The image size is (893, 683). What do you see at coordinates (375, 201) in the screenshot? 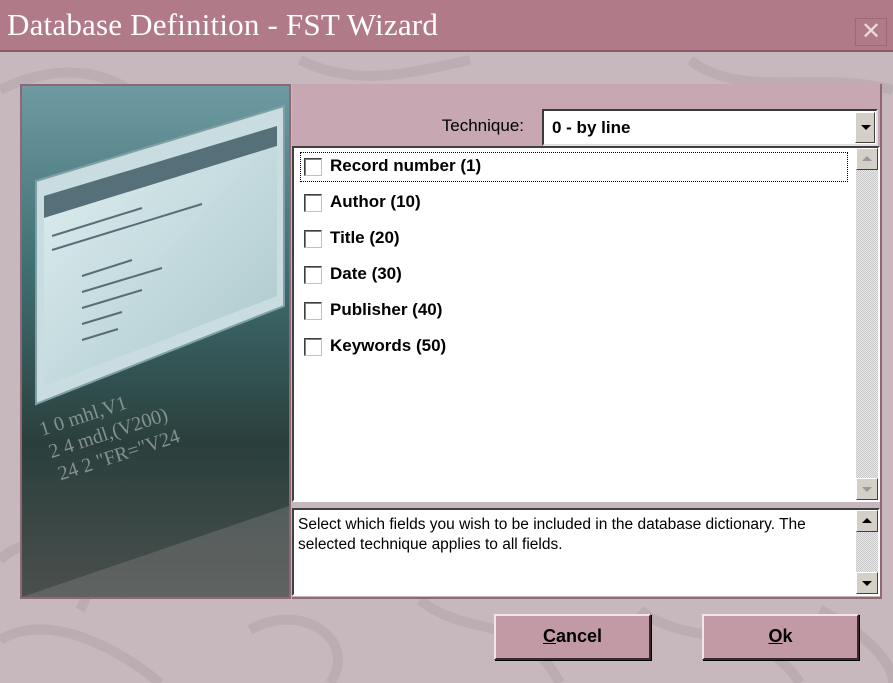
I see `field-label: Author (10)` at bounding box center [375, 201].